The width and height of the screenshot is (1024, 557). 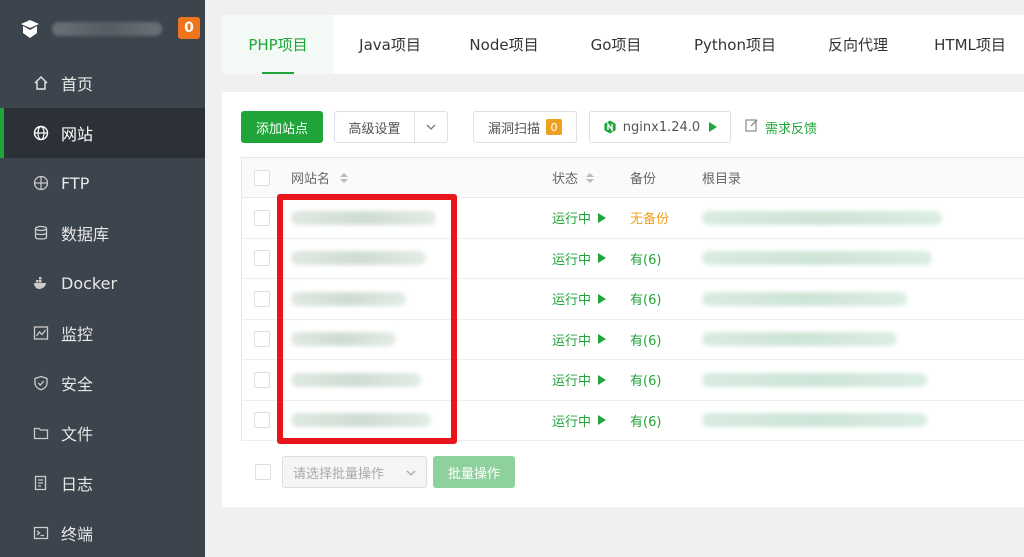 I want to click on sidebar-item-database: 数据库, so click(x=102, y=233).